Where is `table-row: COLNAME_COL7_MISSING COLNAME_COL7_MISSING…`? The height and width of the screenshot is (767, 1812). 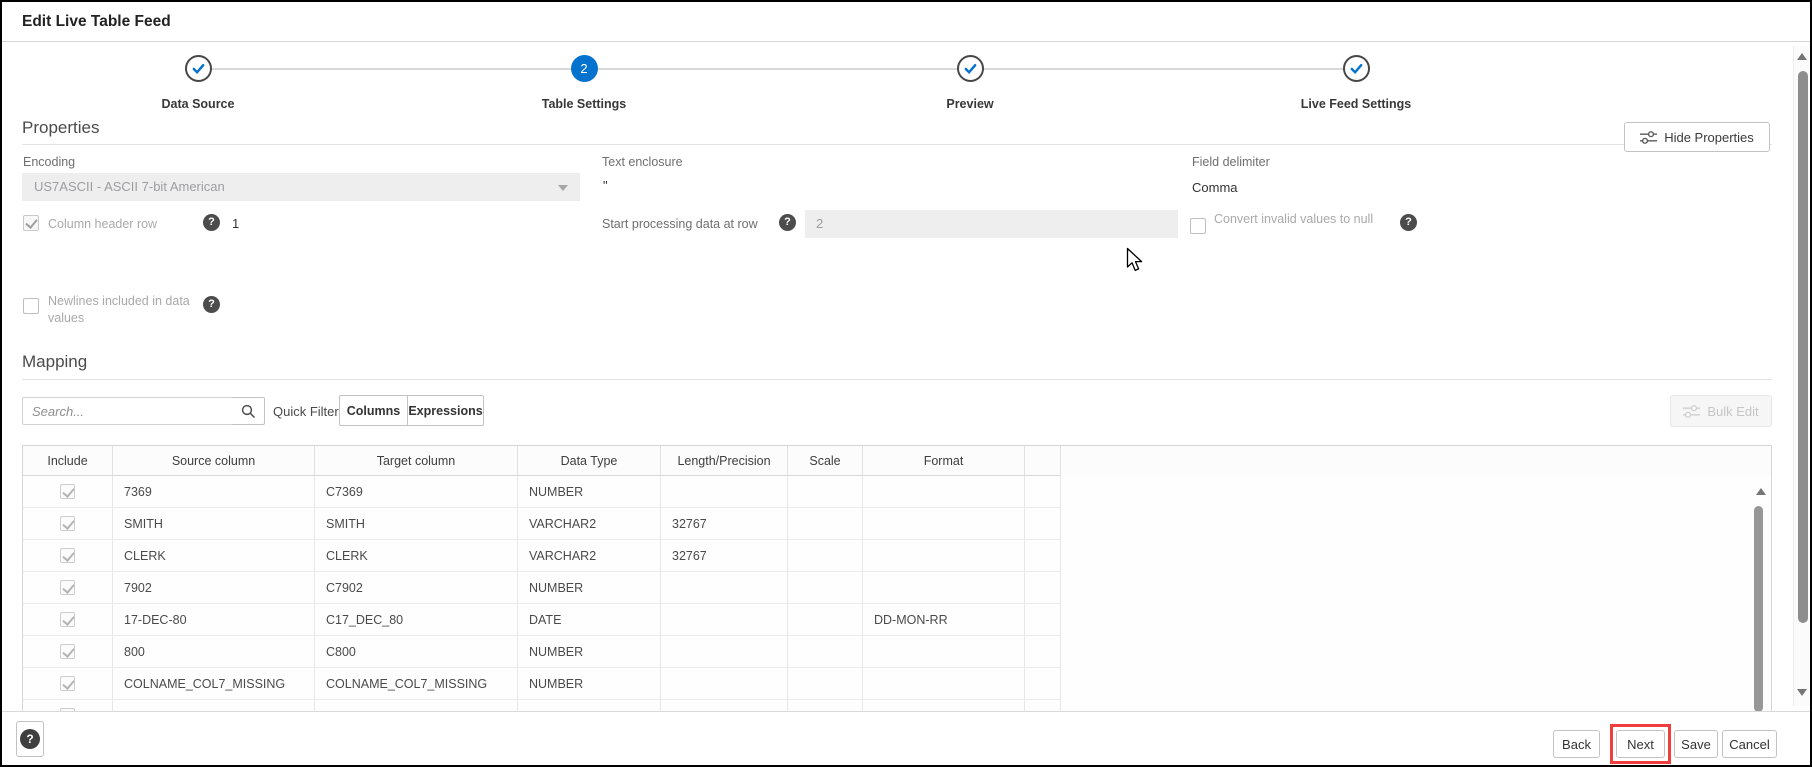
table-row: COLNAME_COL7_MISSING COLNAME_COL7_MISSING… is located at coordinates (897, 684).